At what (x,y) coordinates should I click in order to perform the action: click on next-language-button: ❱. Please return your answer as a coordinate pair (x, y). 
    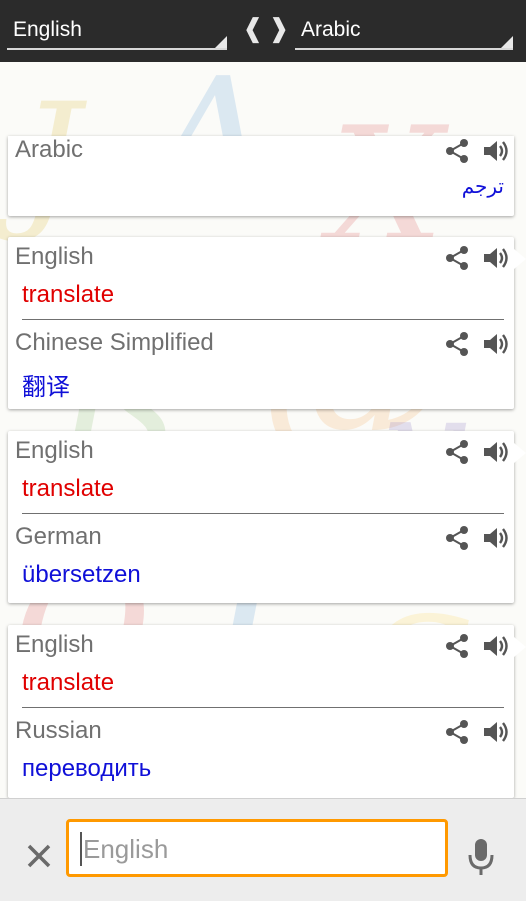
    Looking at the image, I should click on (279, 29).